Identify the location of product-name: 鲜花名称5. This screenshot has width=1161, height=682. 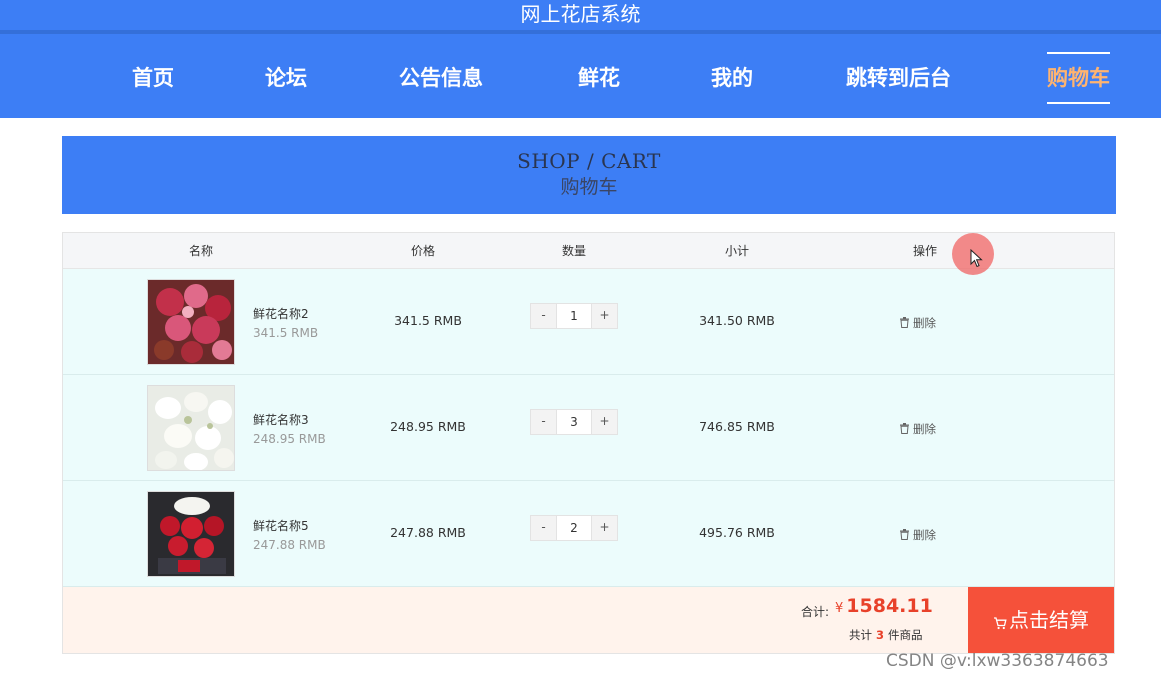
(281, 525).